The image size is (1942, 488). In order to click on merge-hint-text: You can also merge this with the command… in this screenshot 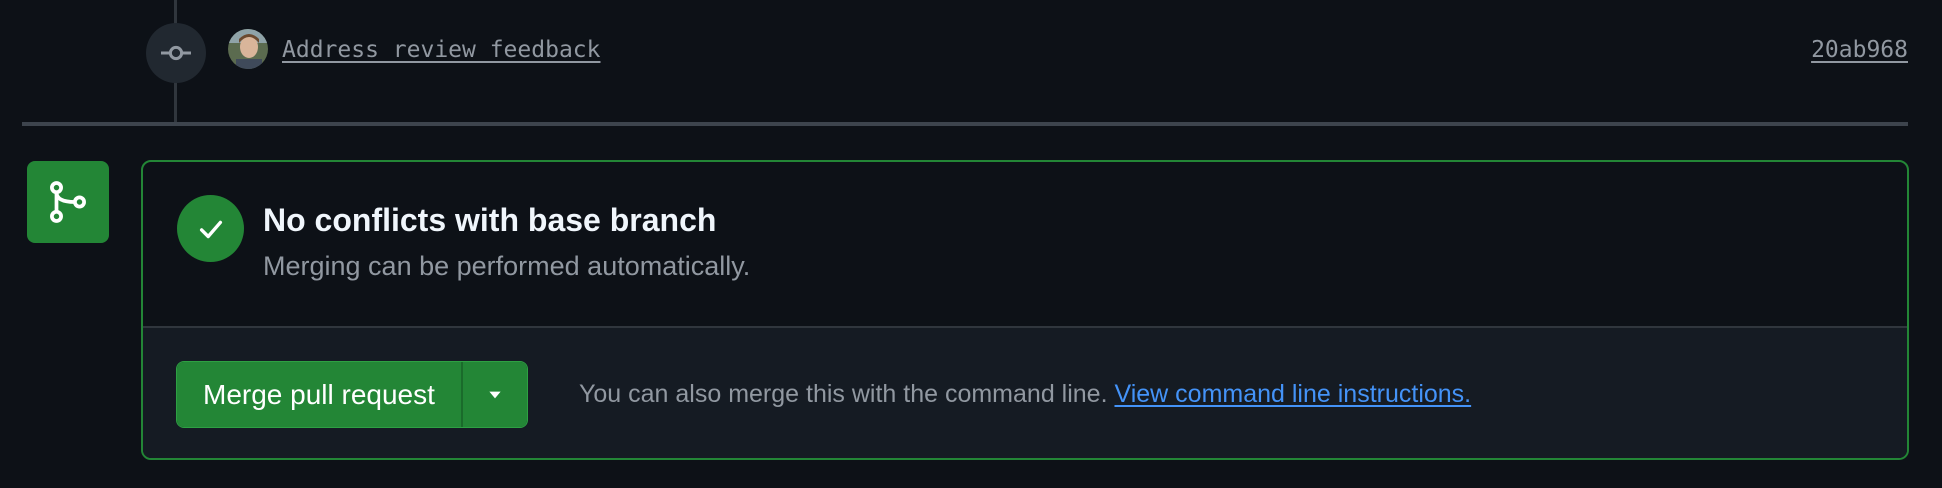, I will do `click(843, 394)`.